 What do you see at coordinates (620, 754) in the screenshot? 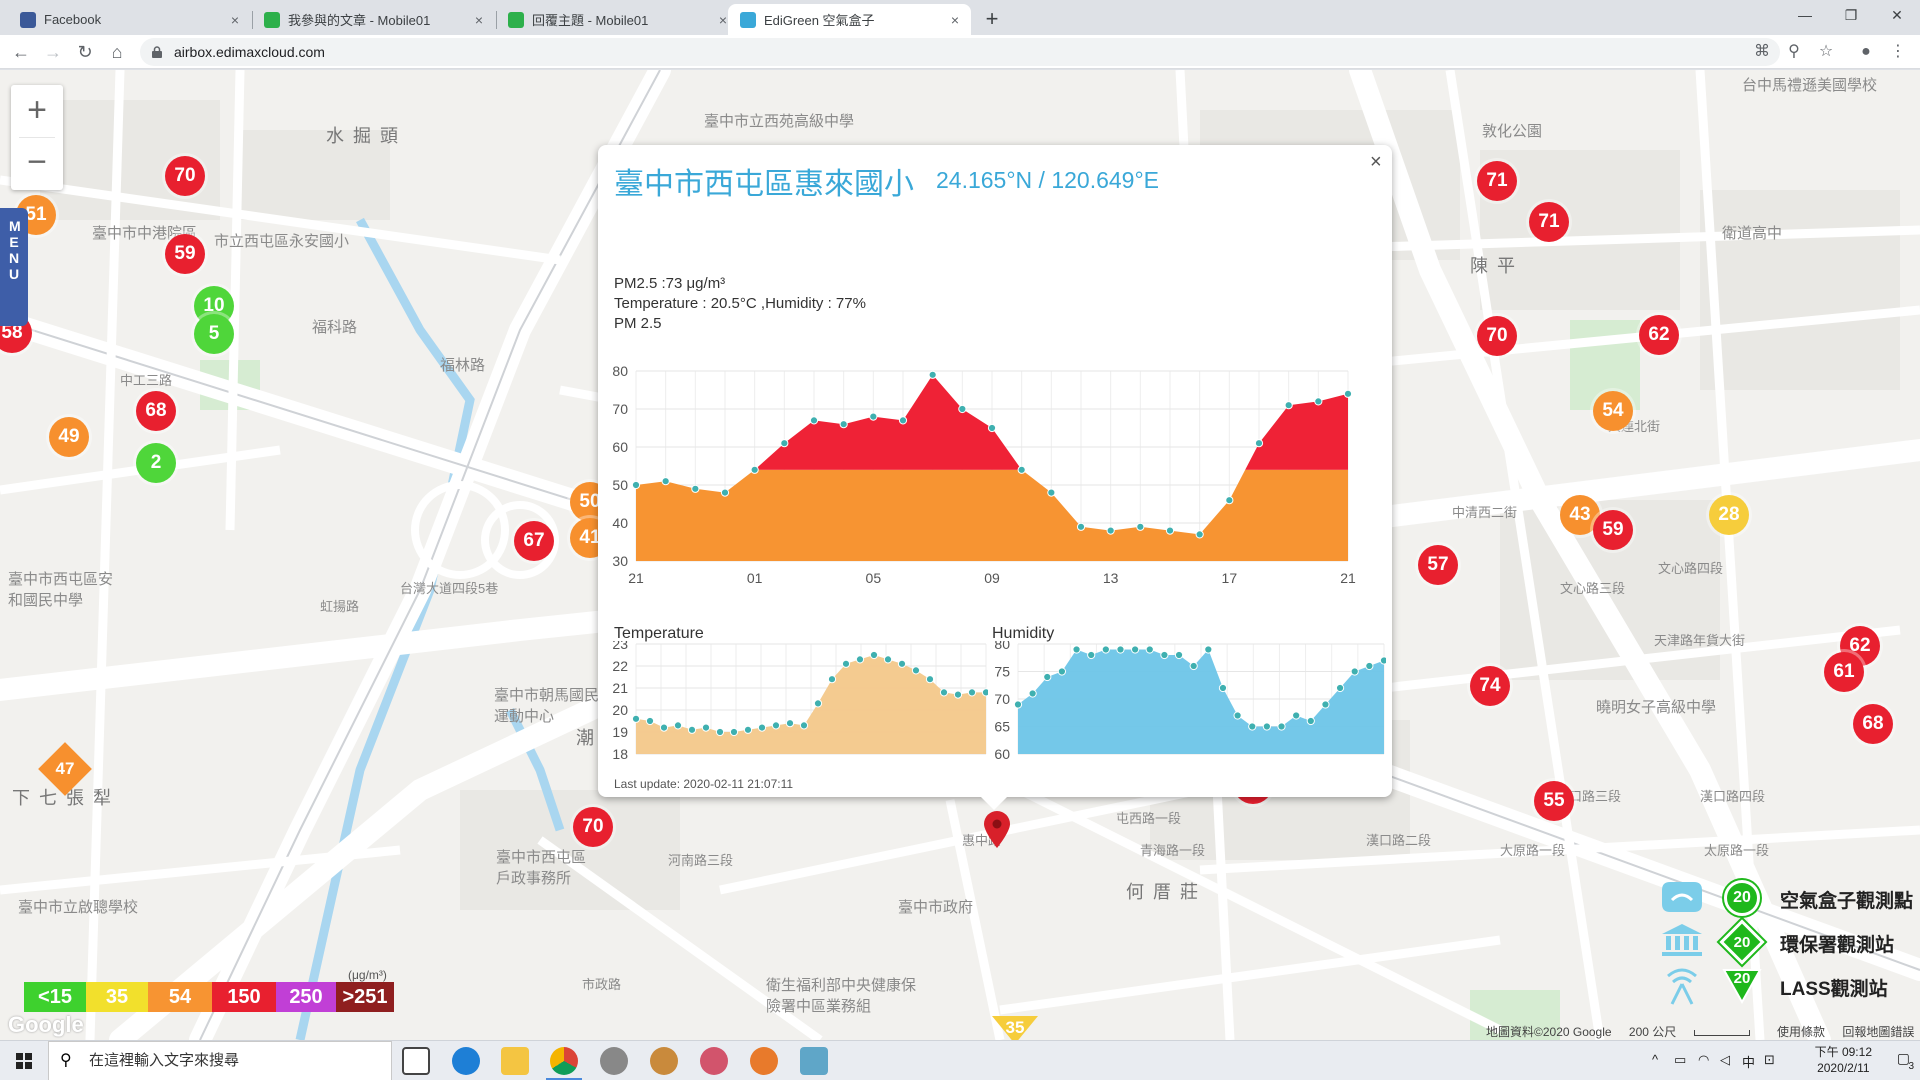
I see `y-tick-label: 18` at bounding box center [620, 754].